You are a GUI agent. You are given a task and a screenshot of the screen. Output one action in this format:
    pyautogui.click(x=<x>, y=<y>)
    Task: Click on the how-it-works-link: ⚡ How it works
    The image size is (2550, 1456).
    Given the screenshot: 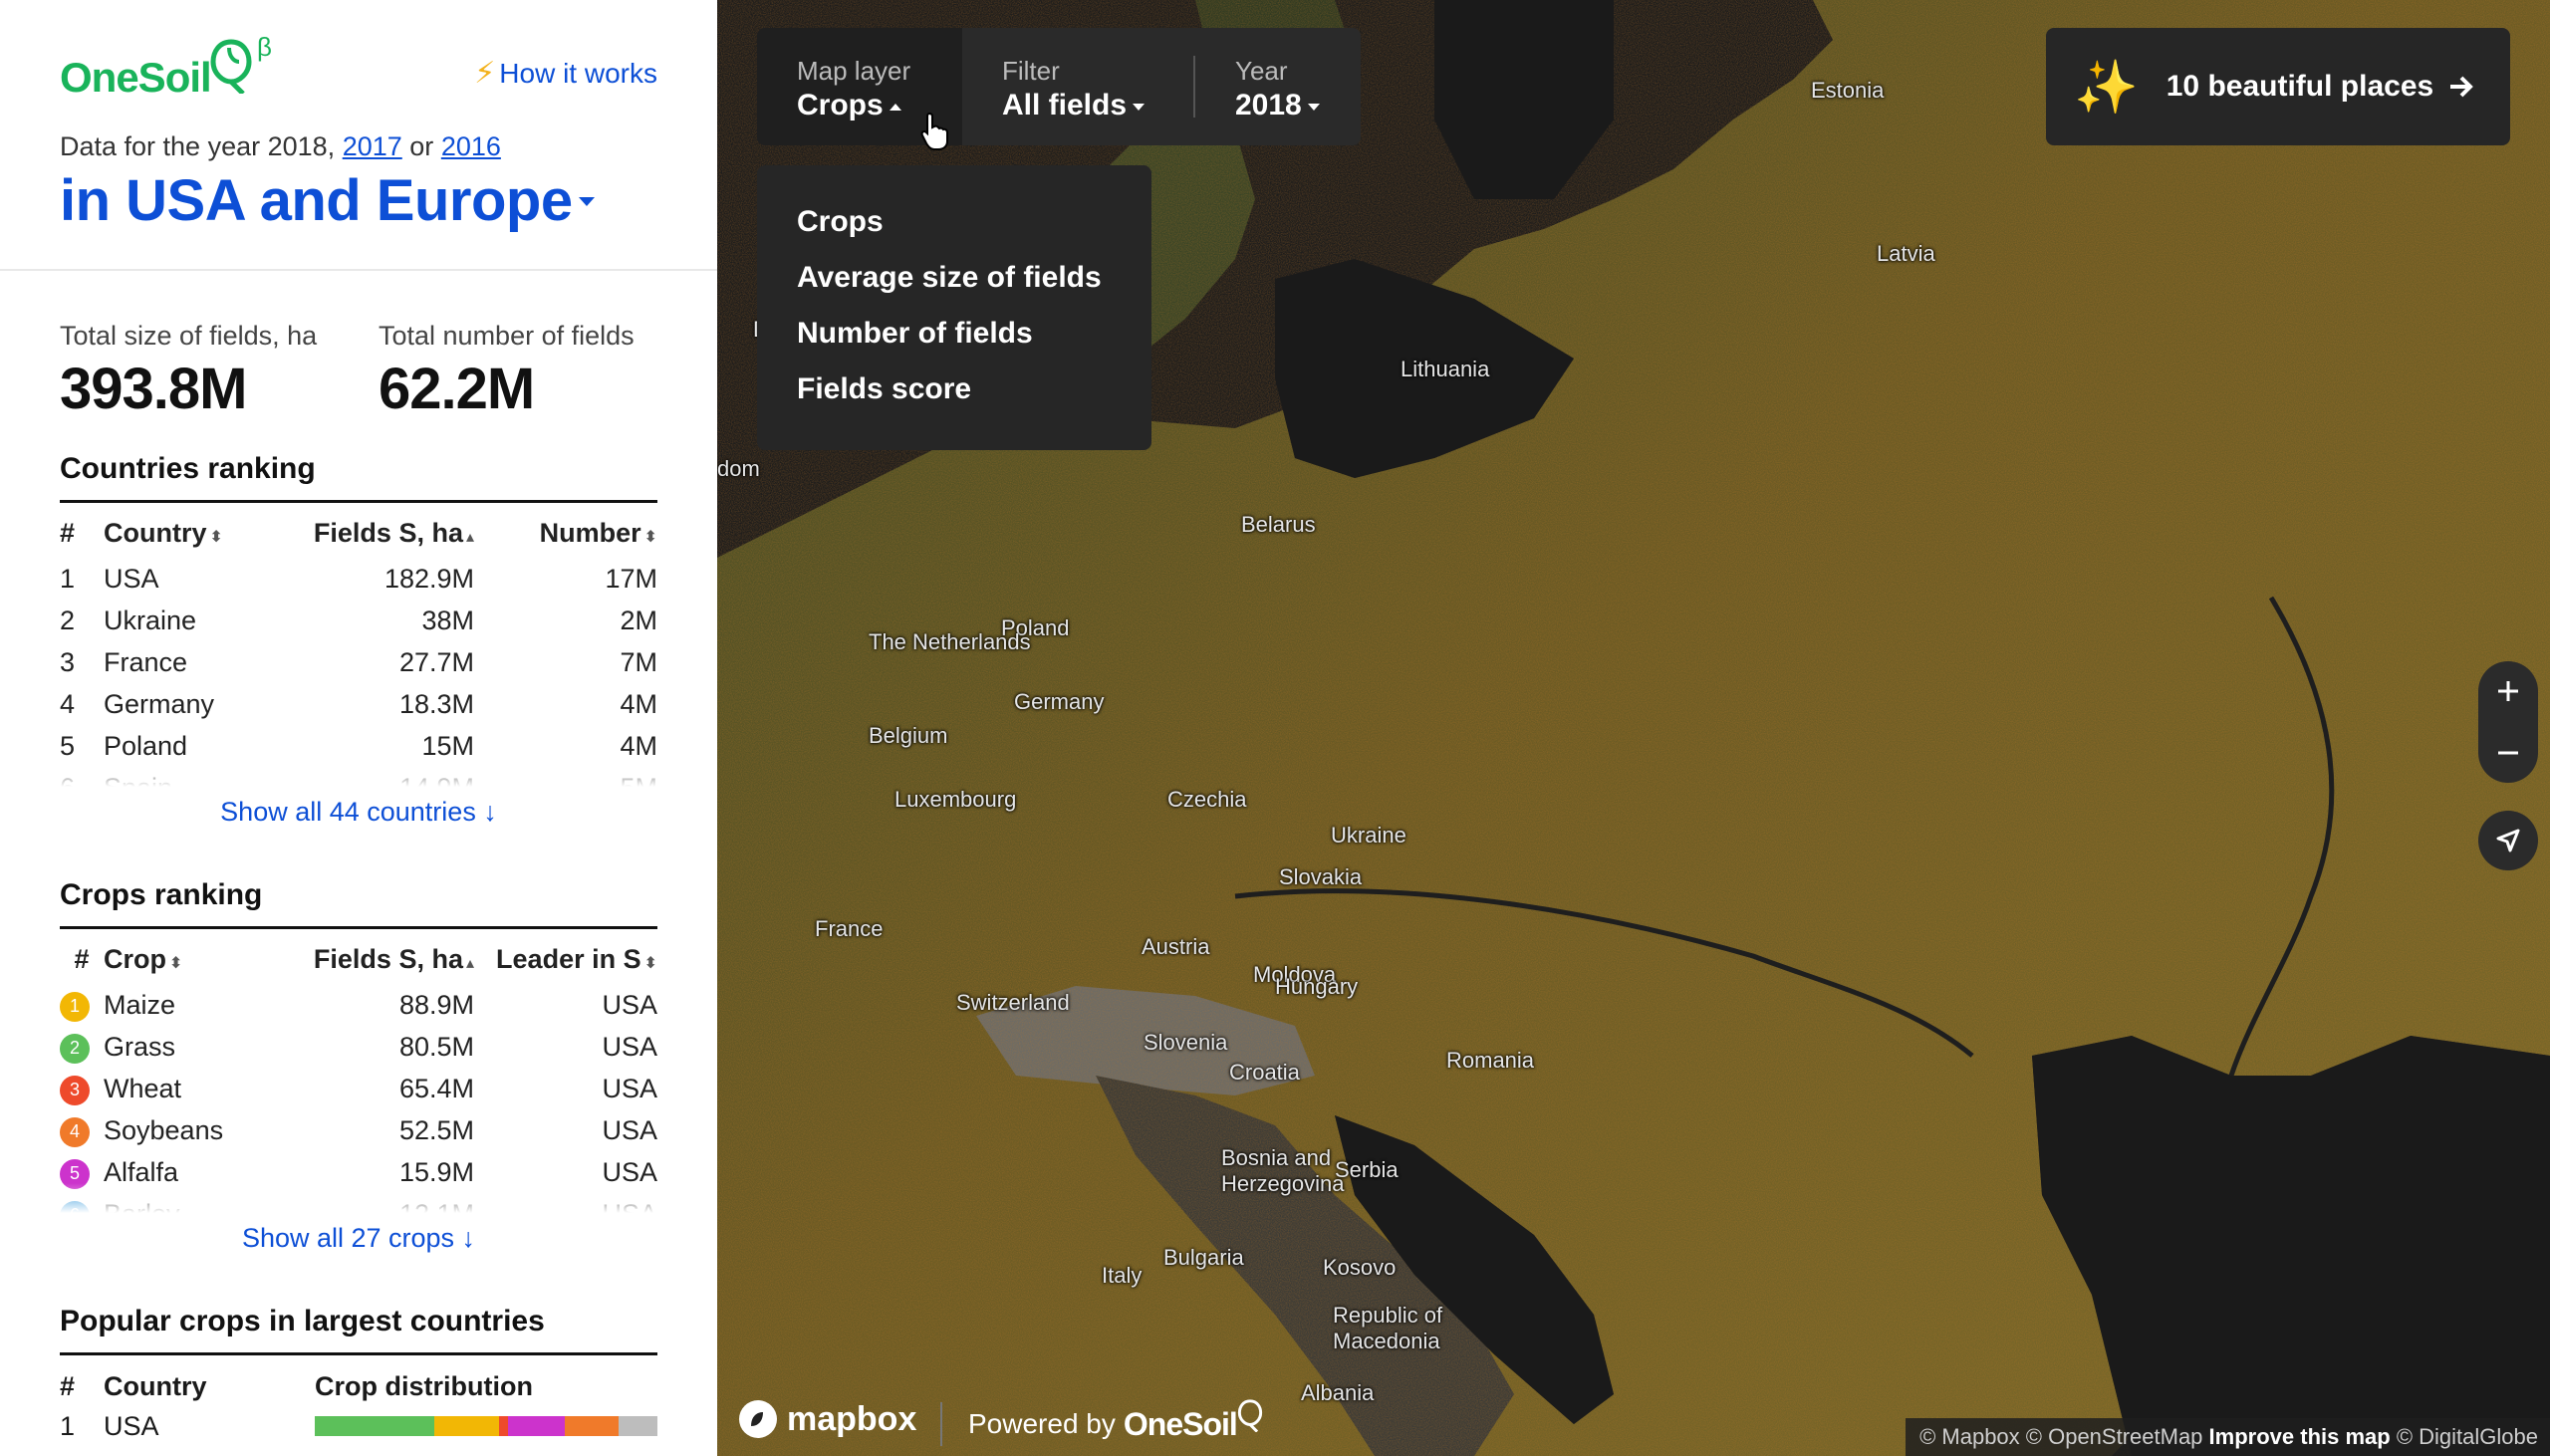 What is the action you would take?
    pyautogui.click(x=565, y=73)
    